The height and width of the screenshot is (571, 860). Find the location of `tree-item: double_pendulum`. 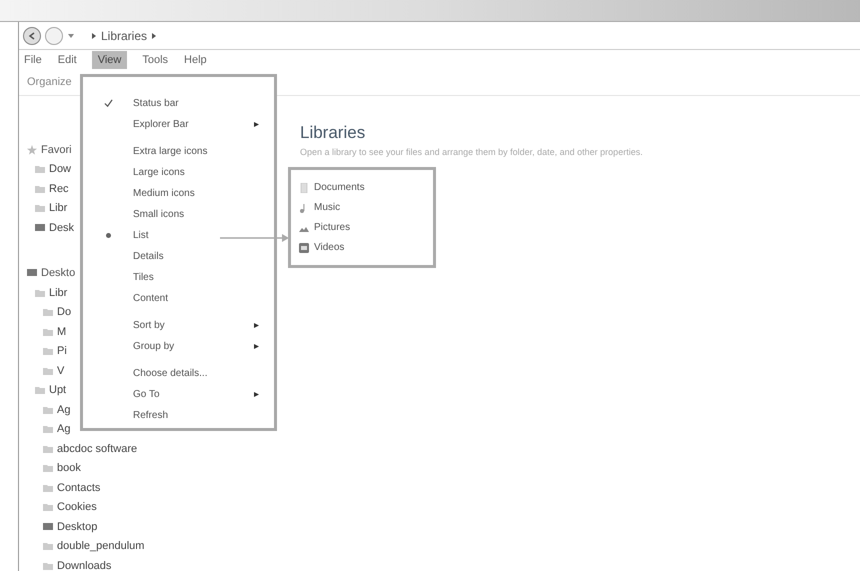

tree-item: double_pendulum is located at coordinates (100, 546).